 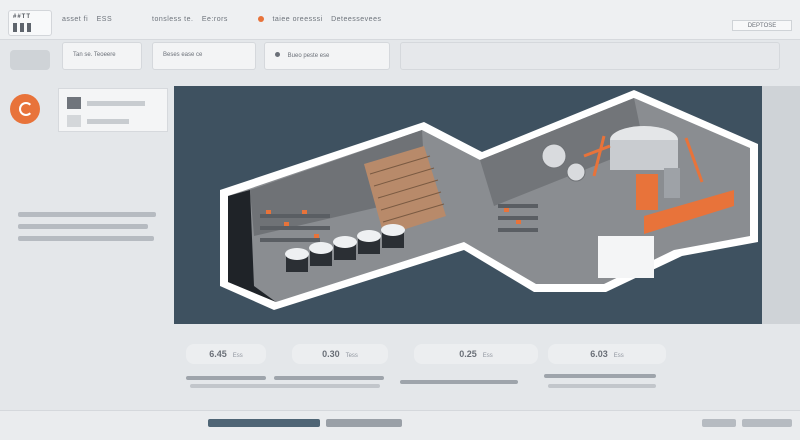 I want to click on profile-card, so click(x=113, y=110).